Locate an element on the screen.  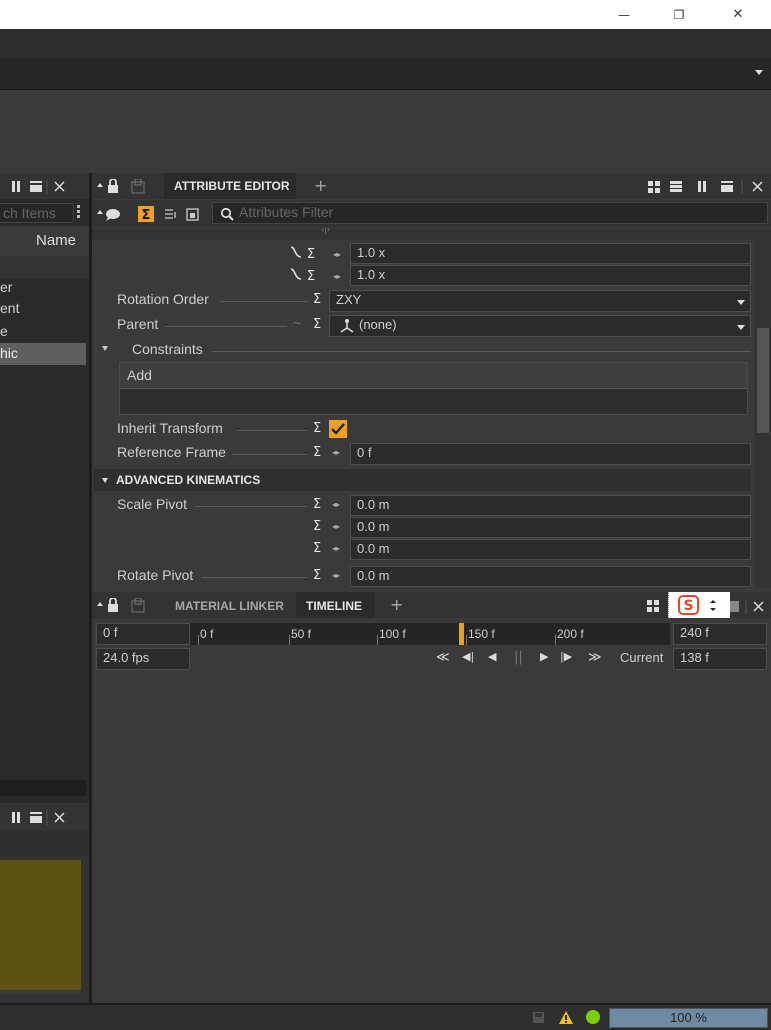
rotate-pivot-x-field: 0.0 m is located at coordinates (550, 576).